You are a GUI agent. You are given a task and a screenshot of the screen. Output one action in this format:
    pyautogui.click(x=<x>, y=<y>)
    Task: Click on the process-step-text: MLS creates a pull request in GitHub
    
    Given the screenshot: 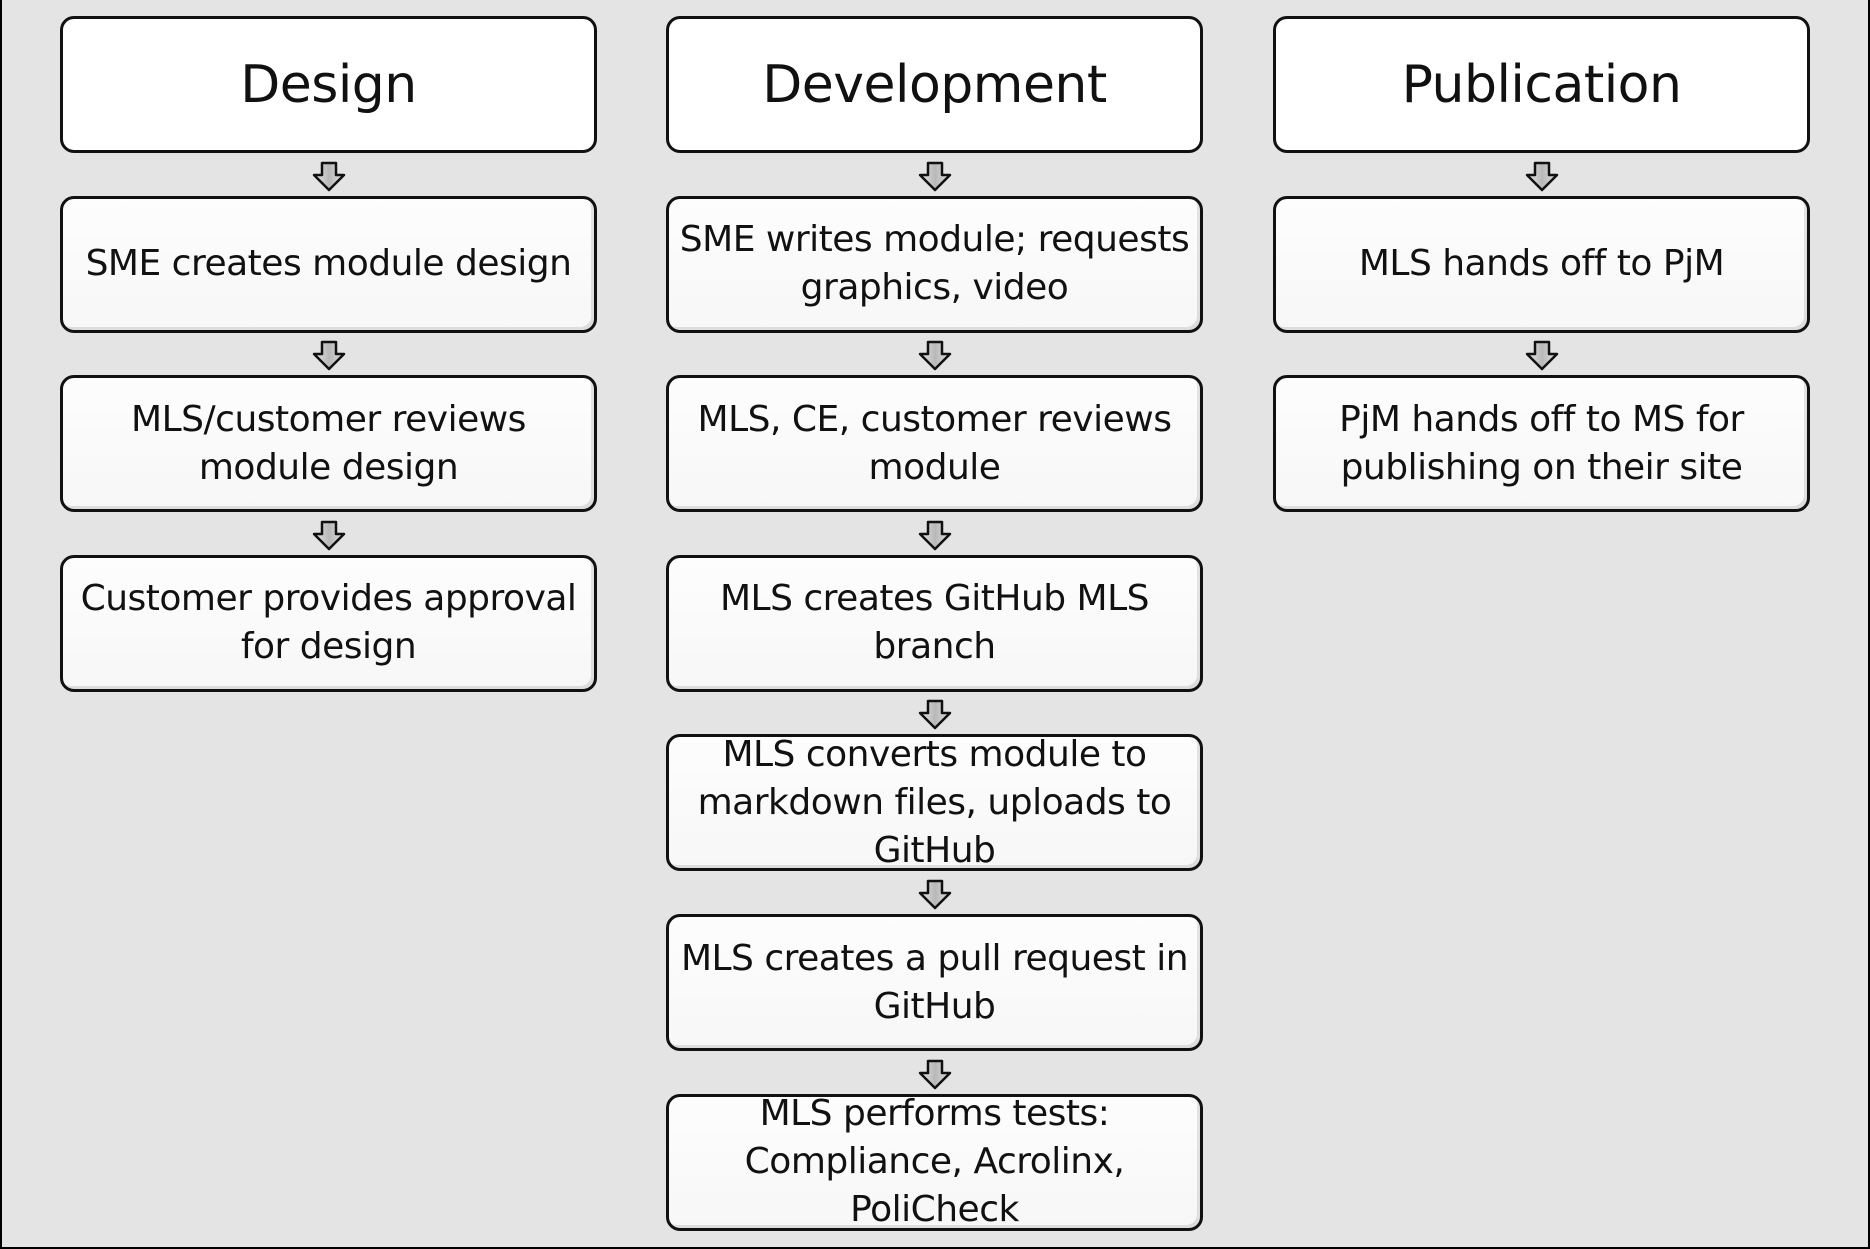 What is the action you would take?
    pyautogui.click(x=934, y=982)
    